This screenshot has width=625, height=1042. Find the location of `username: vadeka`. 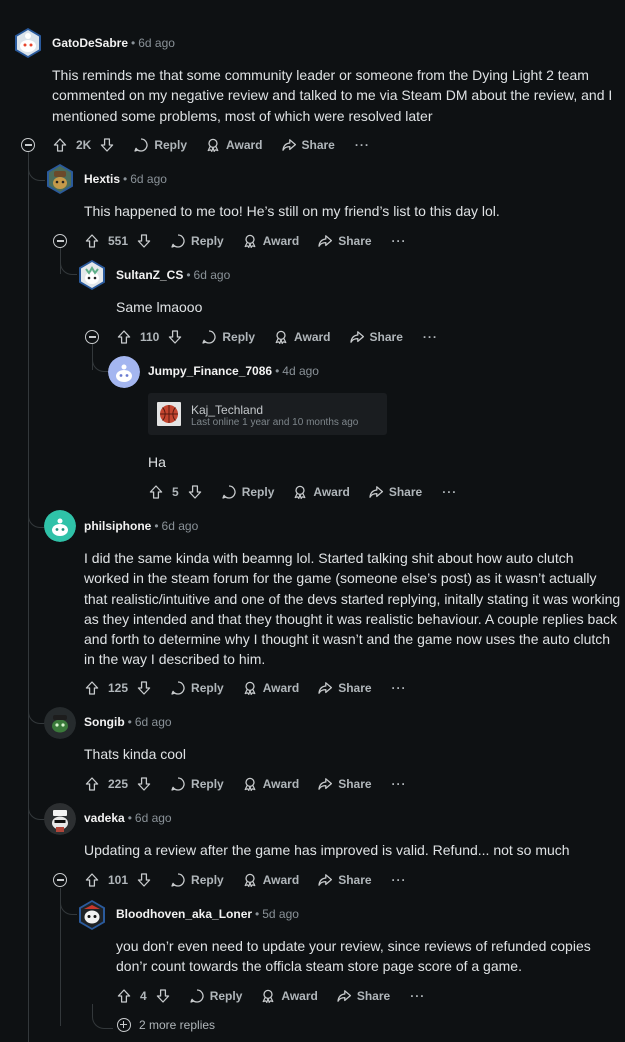

username: vadeka is located at coordinates (104, 818).